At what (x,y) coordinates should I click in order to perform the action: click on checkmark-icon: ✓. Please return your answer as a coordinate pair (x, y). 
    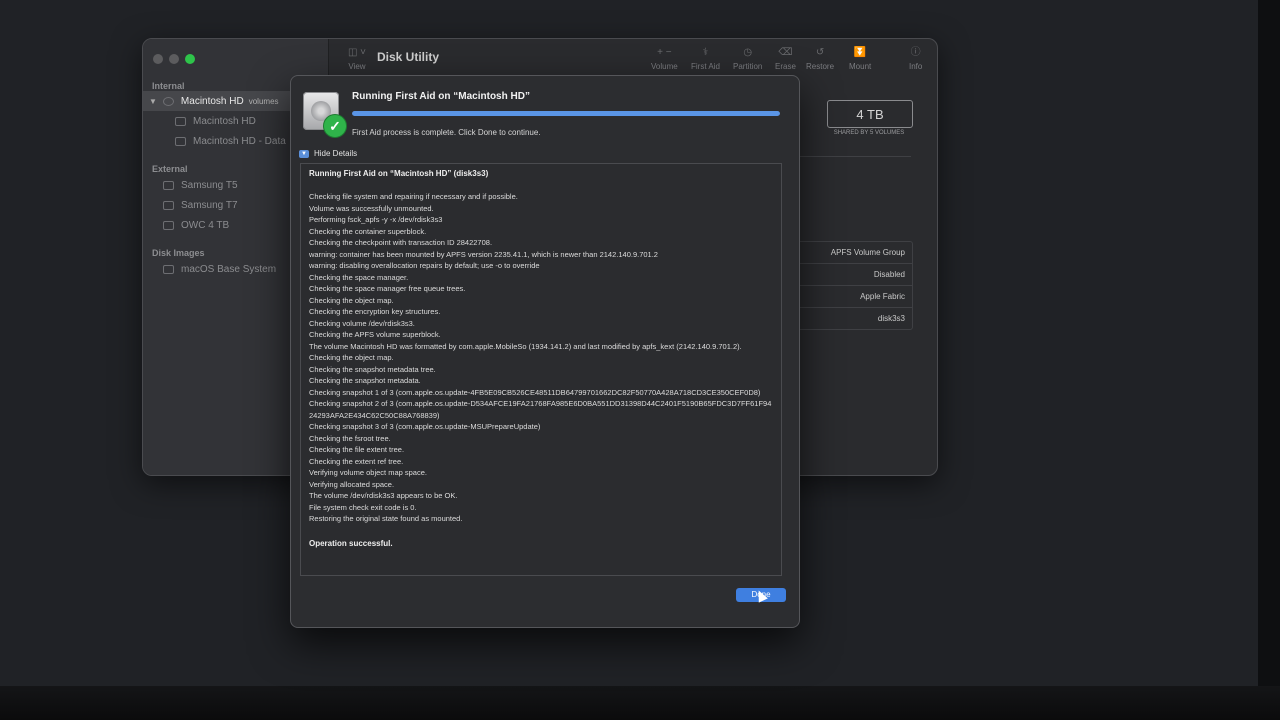
    Looking at the image, I should click on (335, 126).